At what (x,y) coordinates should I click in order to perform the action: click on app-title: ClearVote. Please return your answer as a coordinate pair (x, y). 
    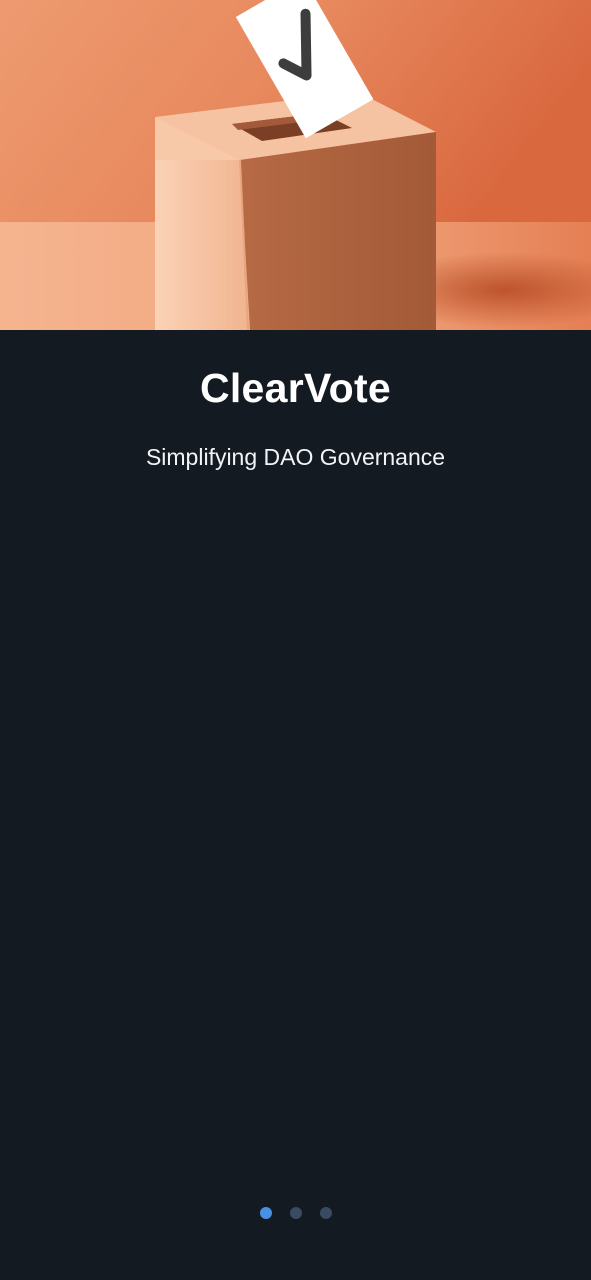
    Looking at the image, I should click on (295, 388).